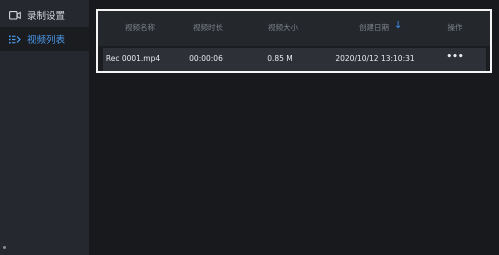  Describe the element at coordinates (133, 58) in the screenshot. I see `cell-video-name: Rec 0001.mp4` at that location.